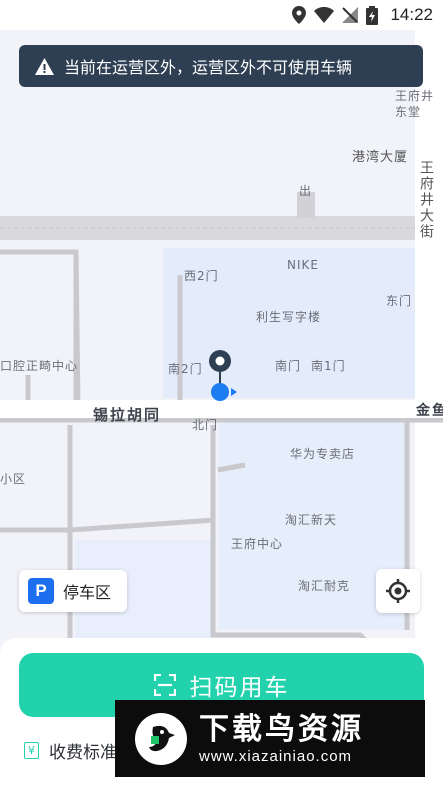 The image size is (443, 787). Describe the element at coordinates (31, 750) in the screenshot. I see `fee-icon: ¥` at that location.